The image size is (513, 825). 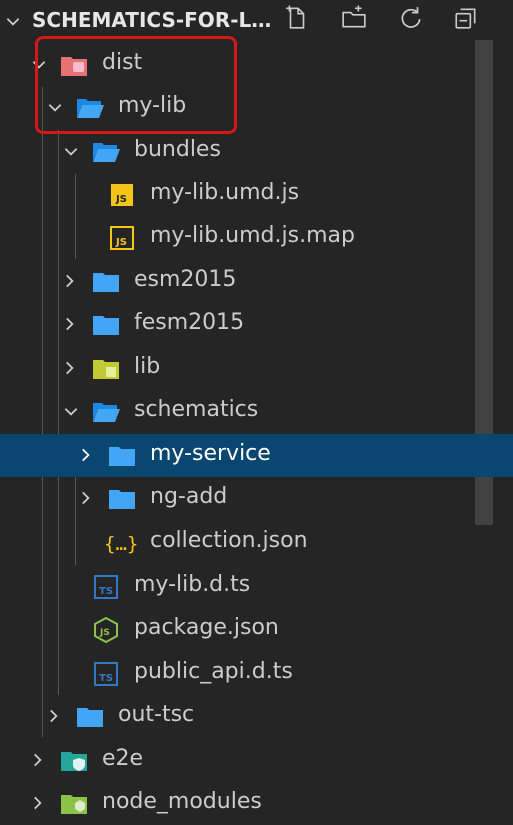 I want to click on tree-item-package-json: JS package.json, so click(x=256, y=629).